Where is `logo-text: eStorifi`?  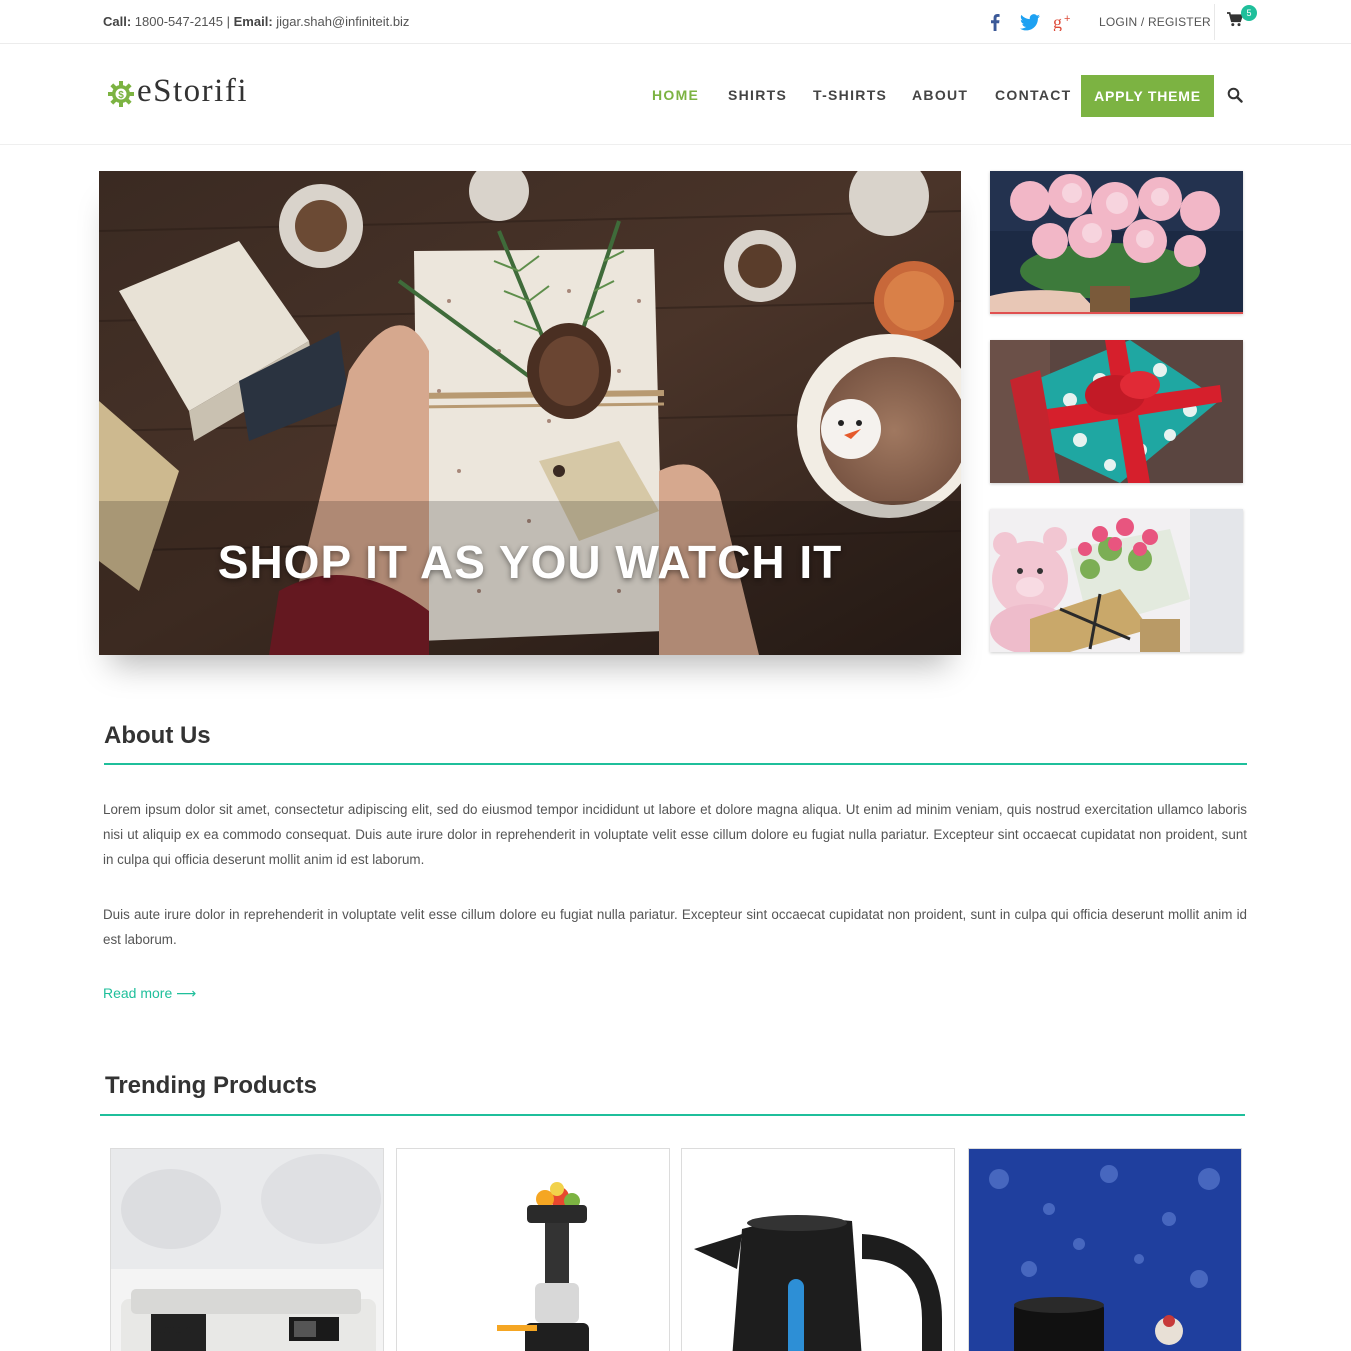 logo-text: eStorifi is located at coordinates (192, 91).